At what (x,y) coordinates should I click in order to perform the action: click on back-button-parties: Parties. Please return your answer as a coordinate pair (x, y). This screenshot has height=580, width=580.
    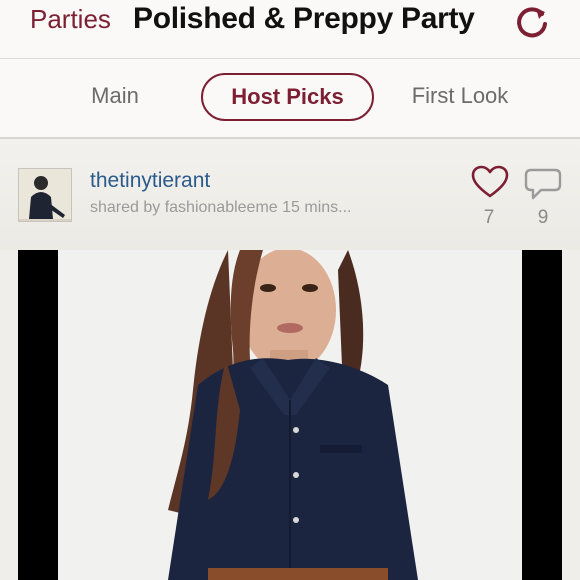
    Looking at the image, I should click on (70, 19).